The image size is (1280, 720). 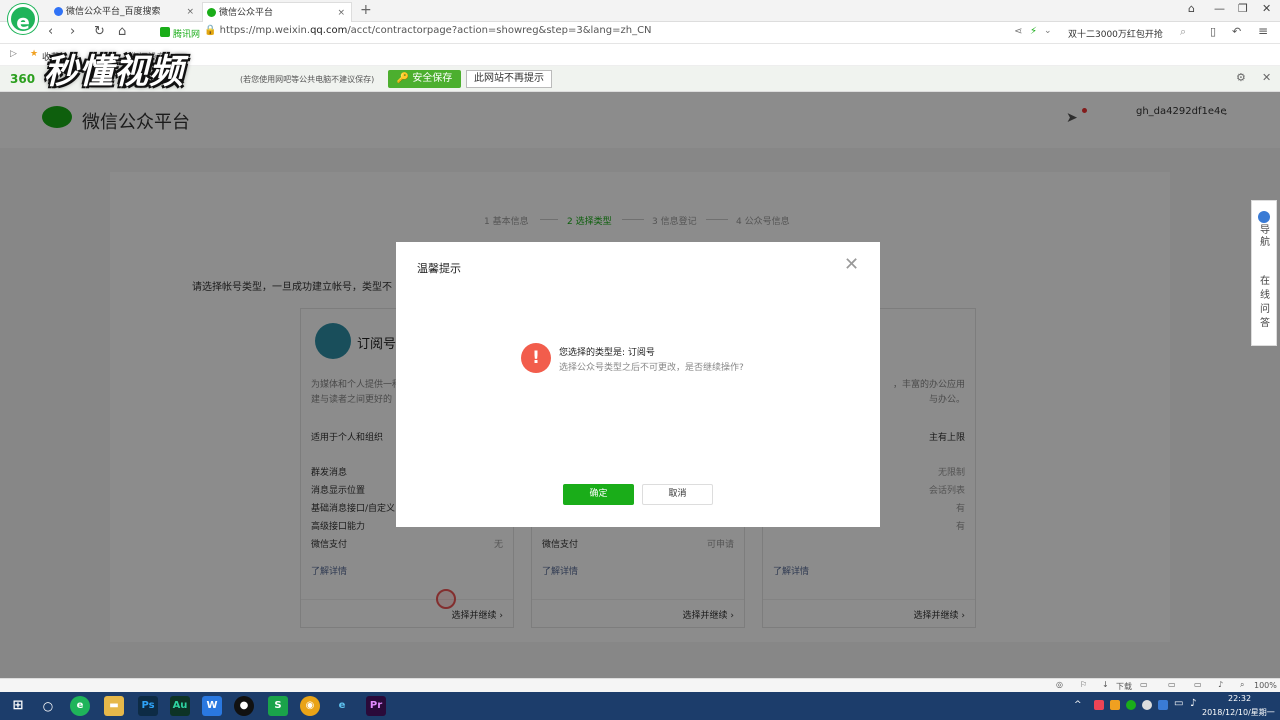 What do you see at coordinates (432, 78) in the screenshot?
I see `safe-save-label: 安全保存` at bounding box center [432, 78].